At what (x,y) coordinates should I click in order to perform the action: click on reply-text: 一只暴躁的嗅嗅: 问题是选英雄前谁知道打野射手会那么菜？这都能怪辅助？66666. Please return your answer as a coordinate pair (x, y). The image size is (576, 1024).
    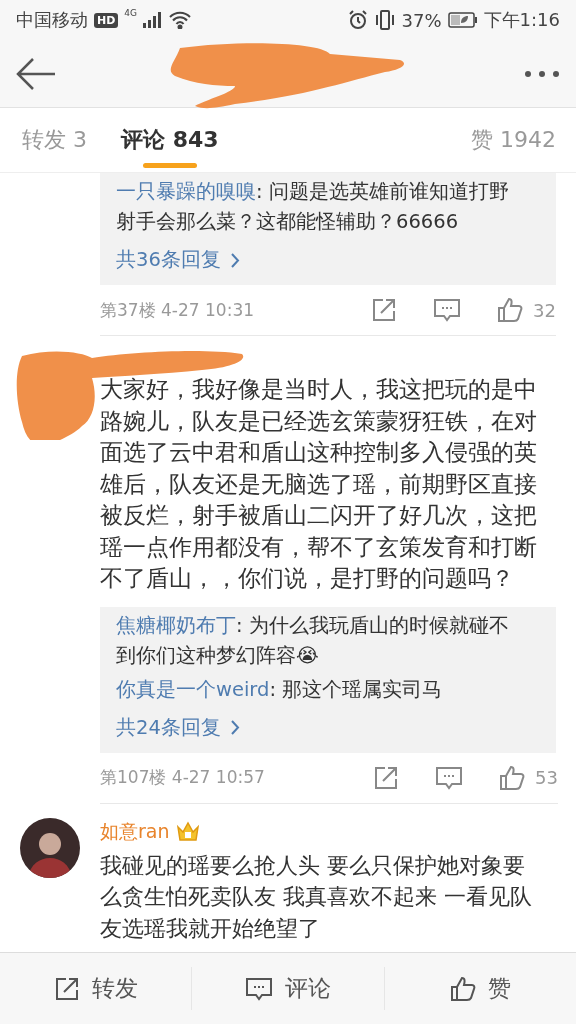
    Looking at the image, I should click on (313, 207).